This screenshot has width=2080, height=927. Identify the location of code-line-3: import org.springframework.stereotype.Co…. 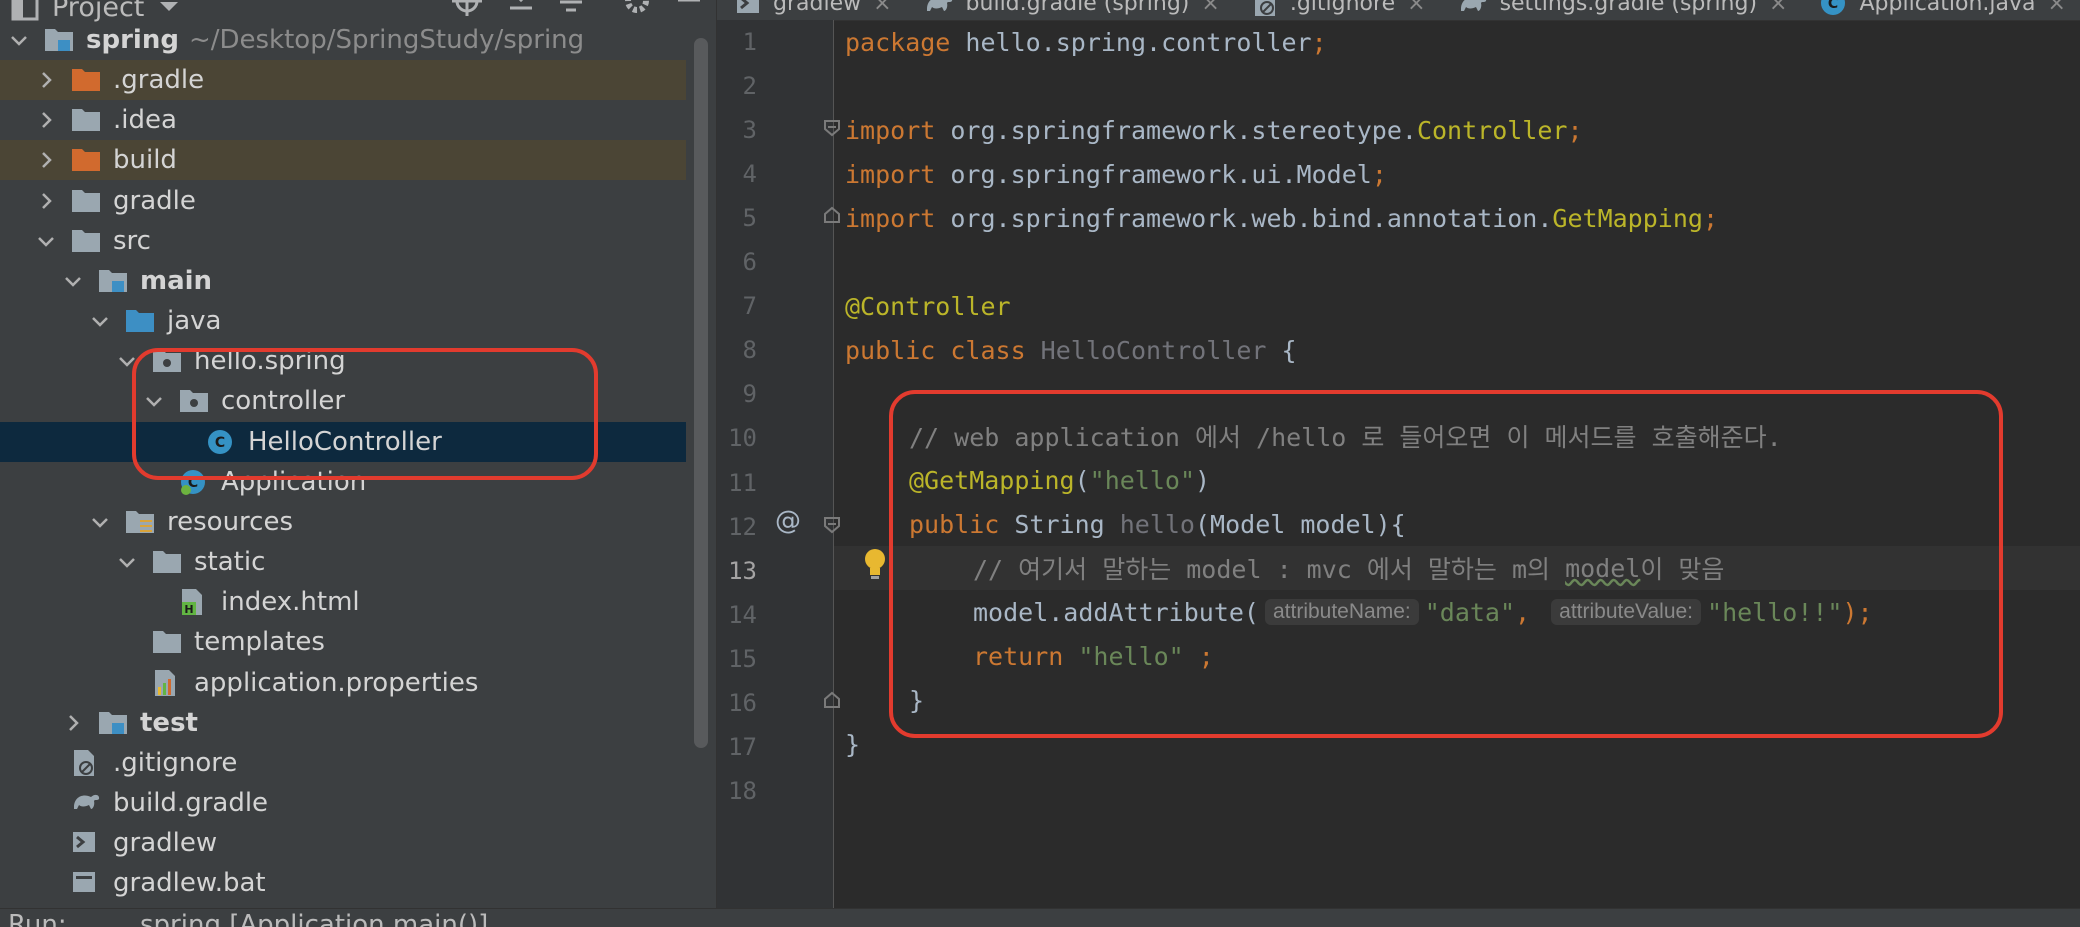
(1214, 130).